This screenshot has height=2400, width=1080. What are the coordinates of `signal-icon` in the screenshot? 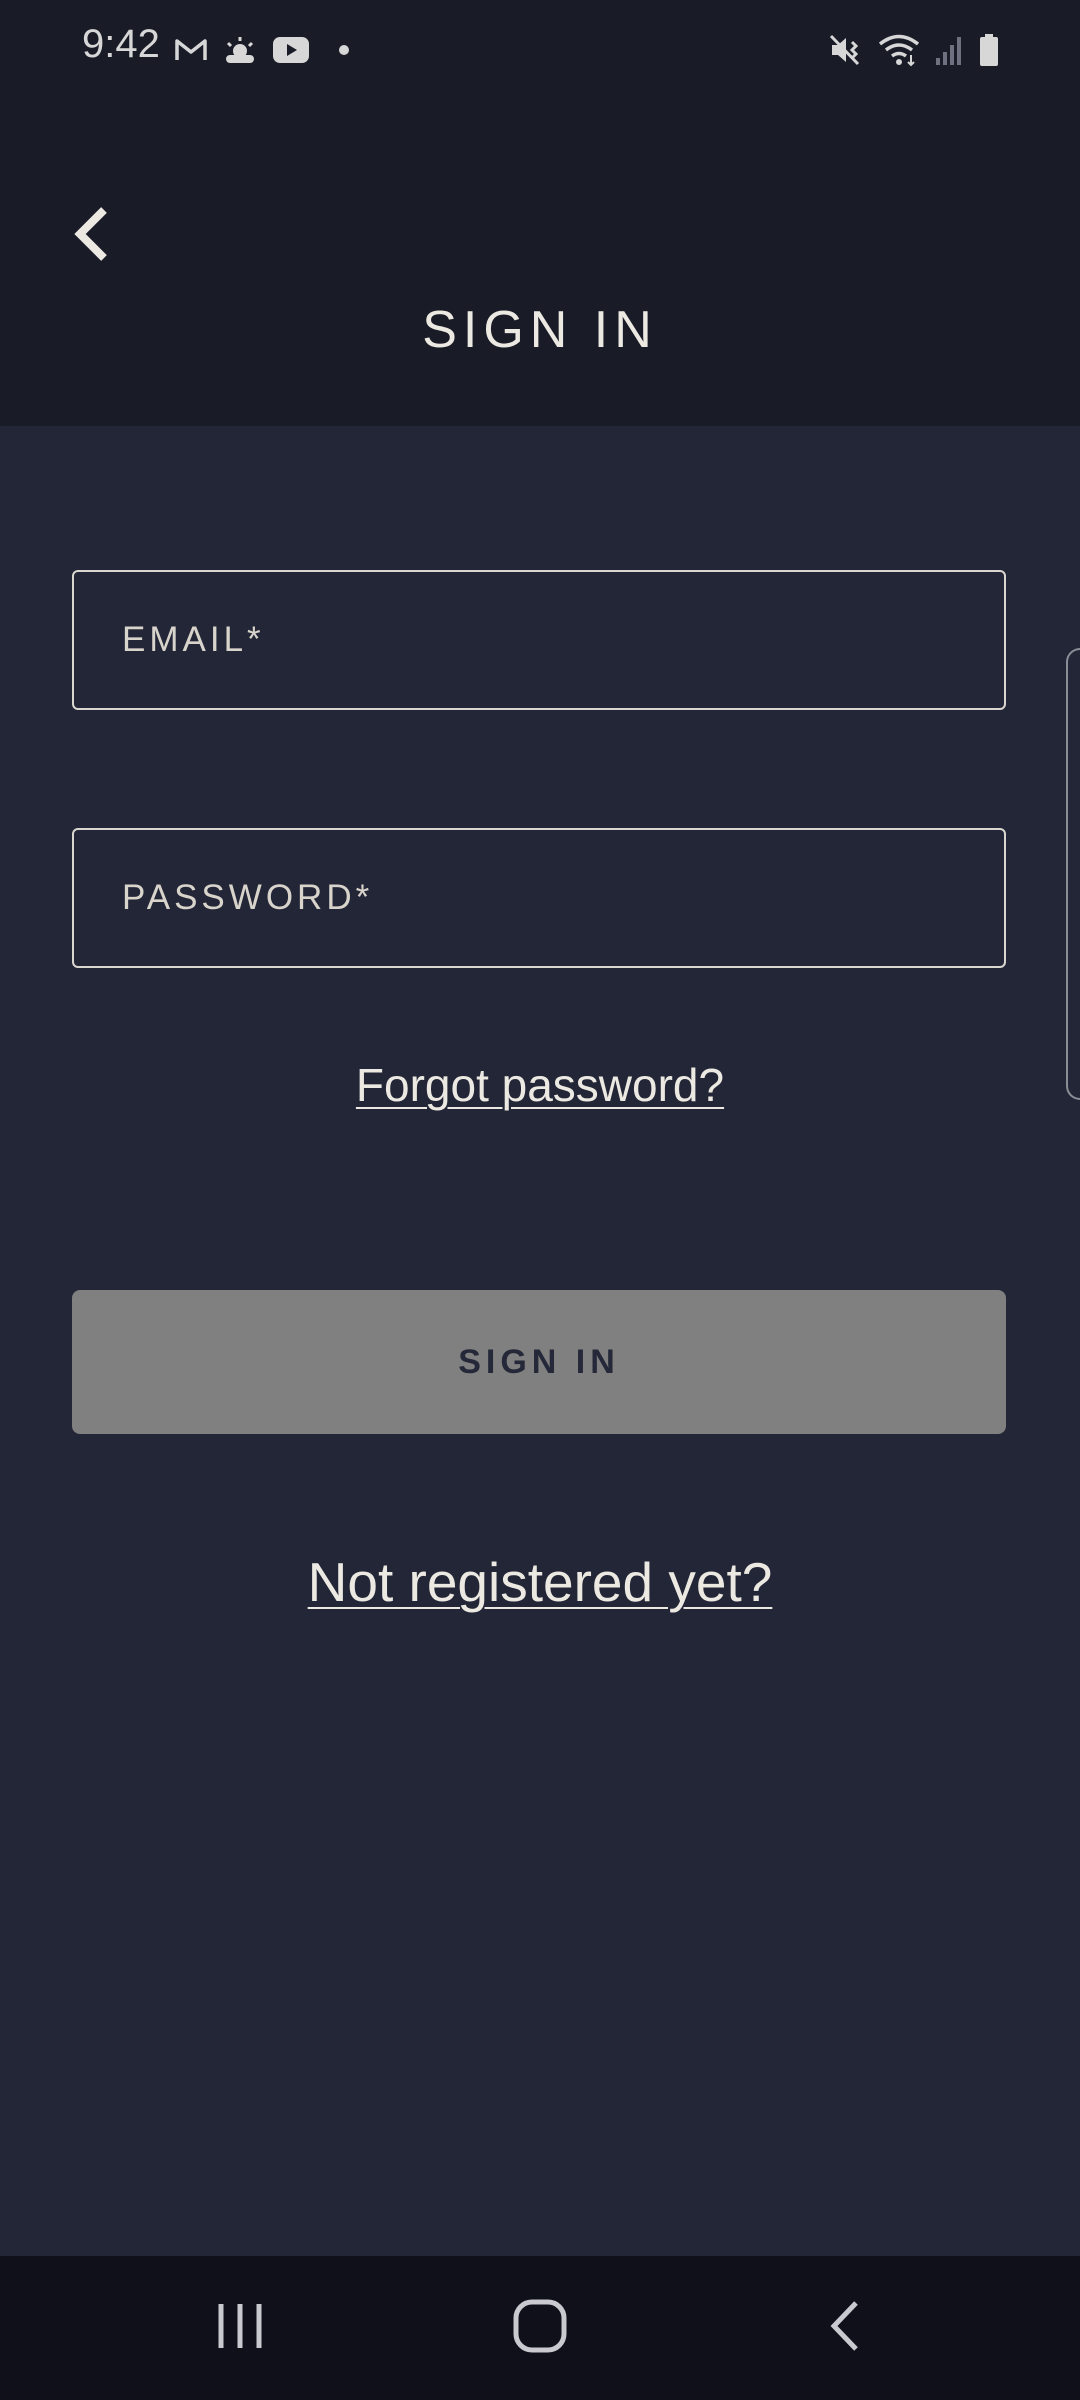 It's located at (949, 50).